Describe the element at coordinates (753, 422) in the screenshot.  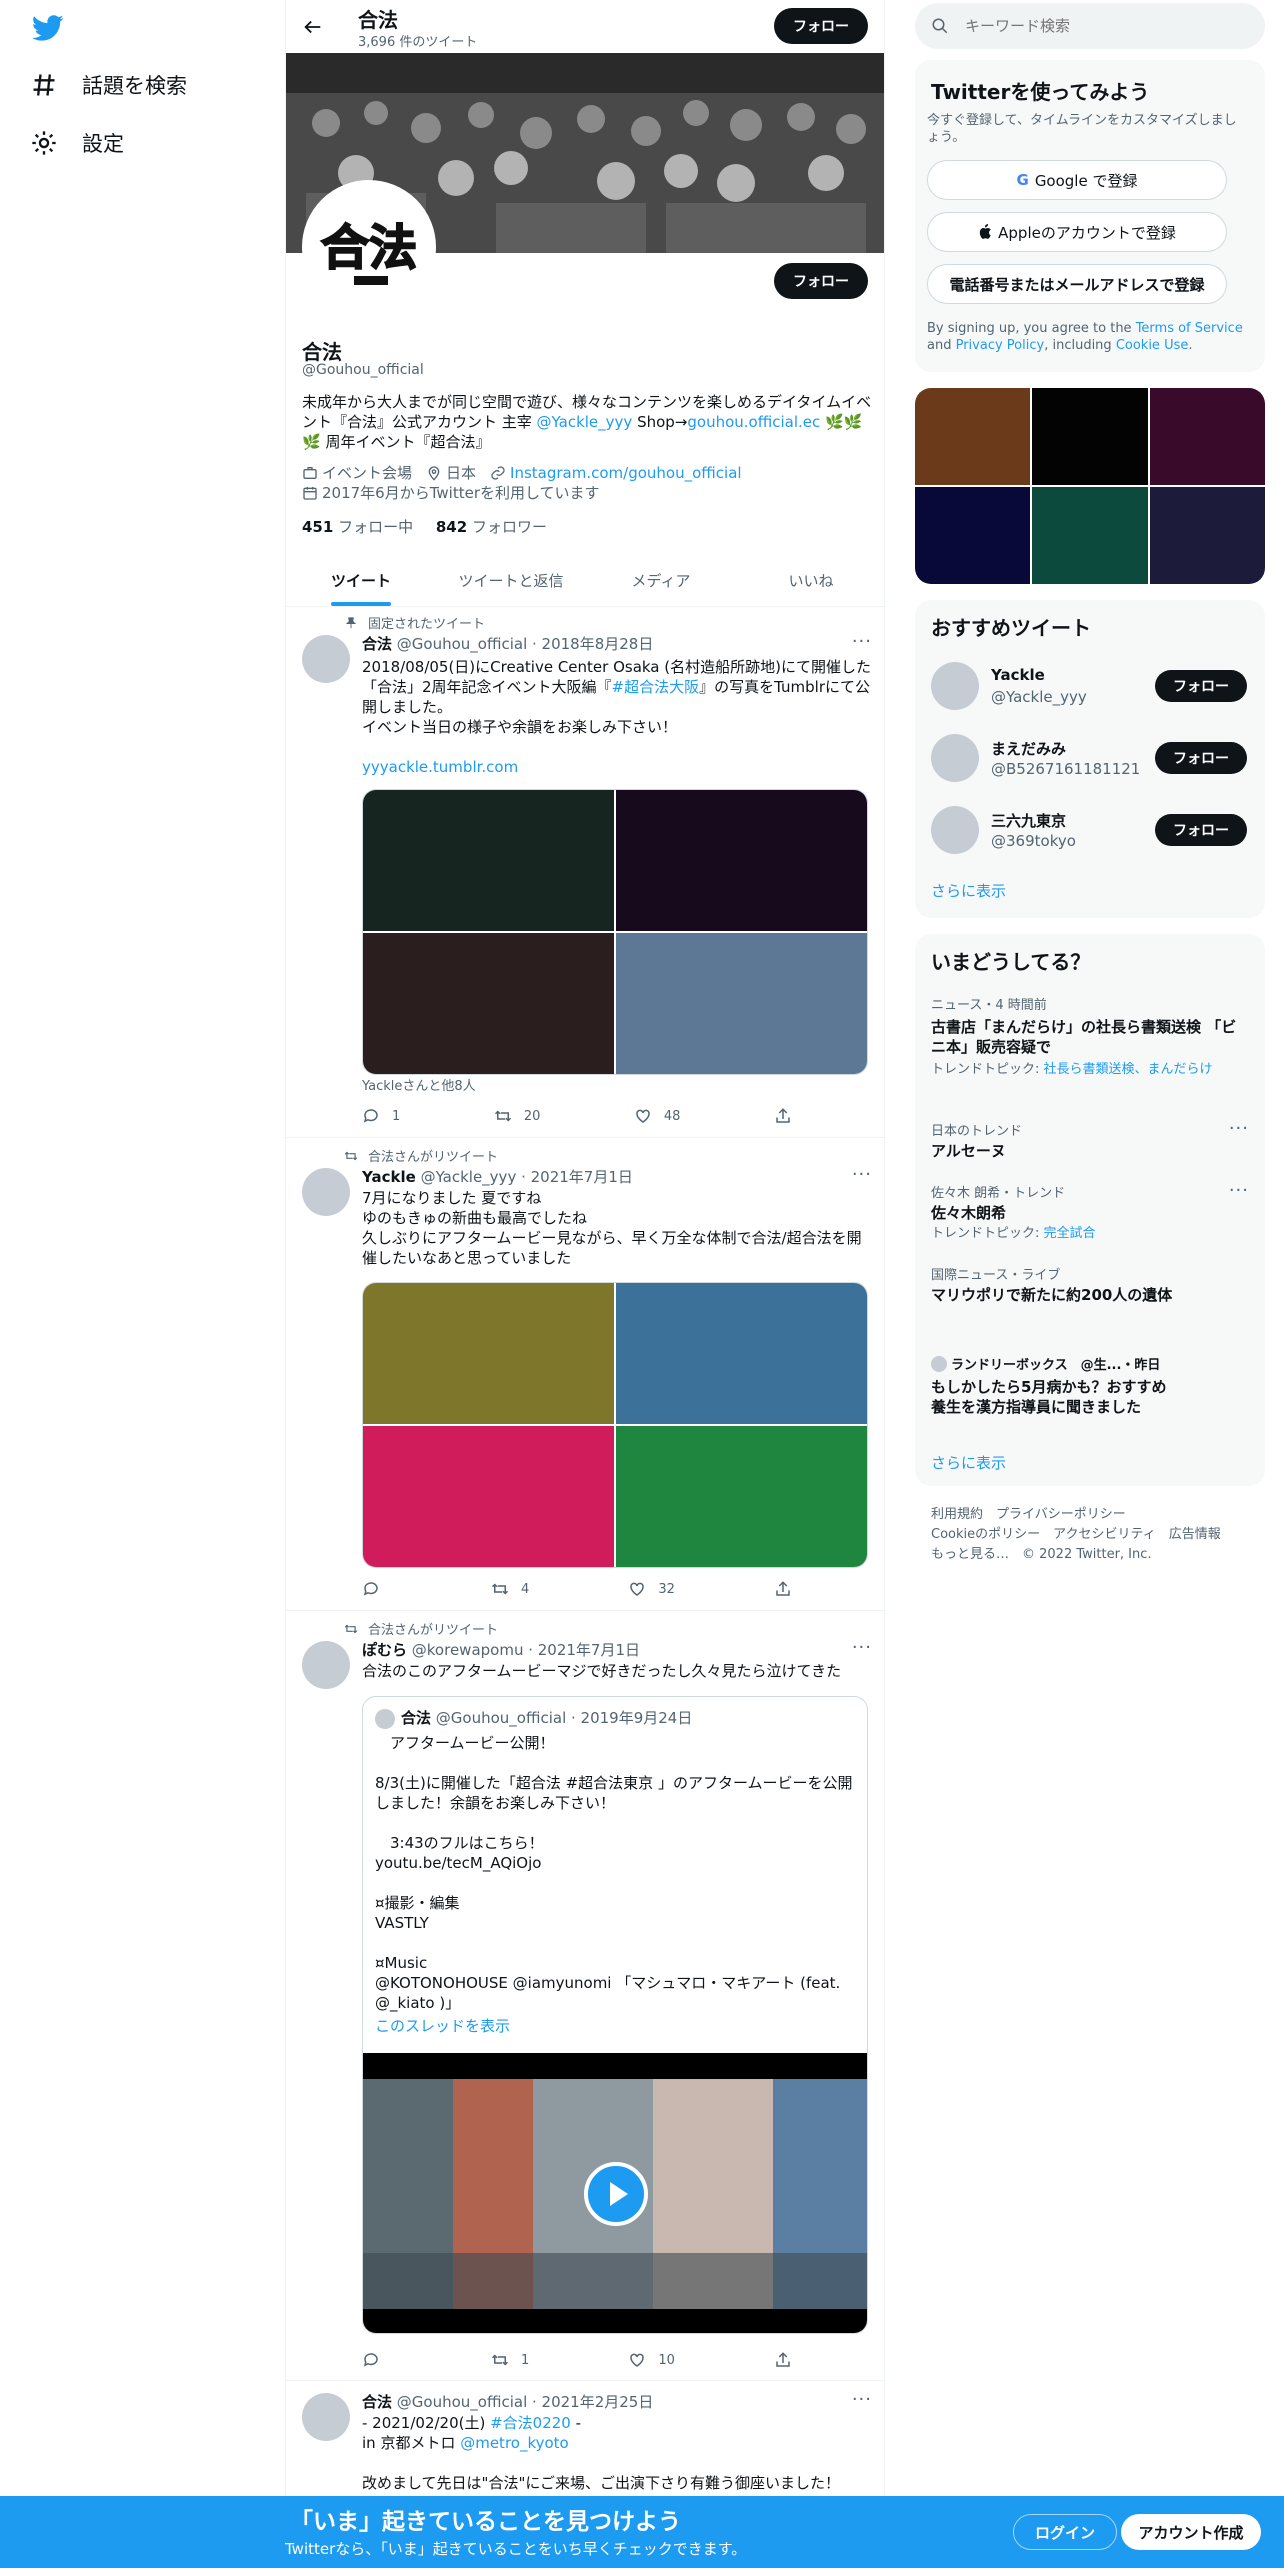
I see `bio-shop-link: gouhou.official.ec` at that location.